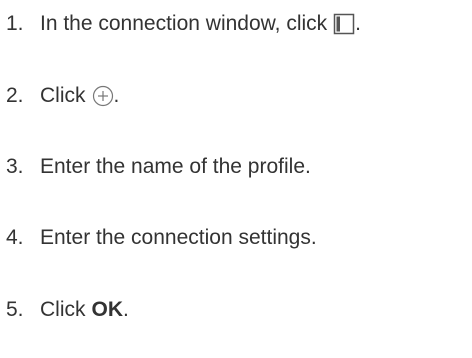 The height and width of the screenshot is (358, 472). I want to click on add-circle-icon, so click(103, 96).